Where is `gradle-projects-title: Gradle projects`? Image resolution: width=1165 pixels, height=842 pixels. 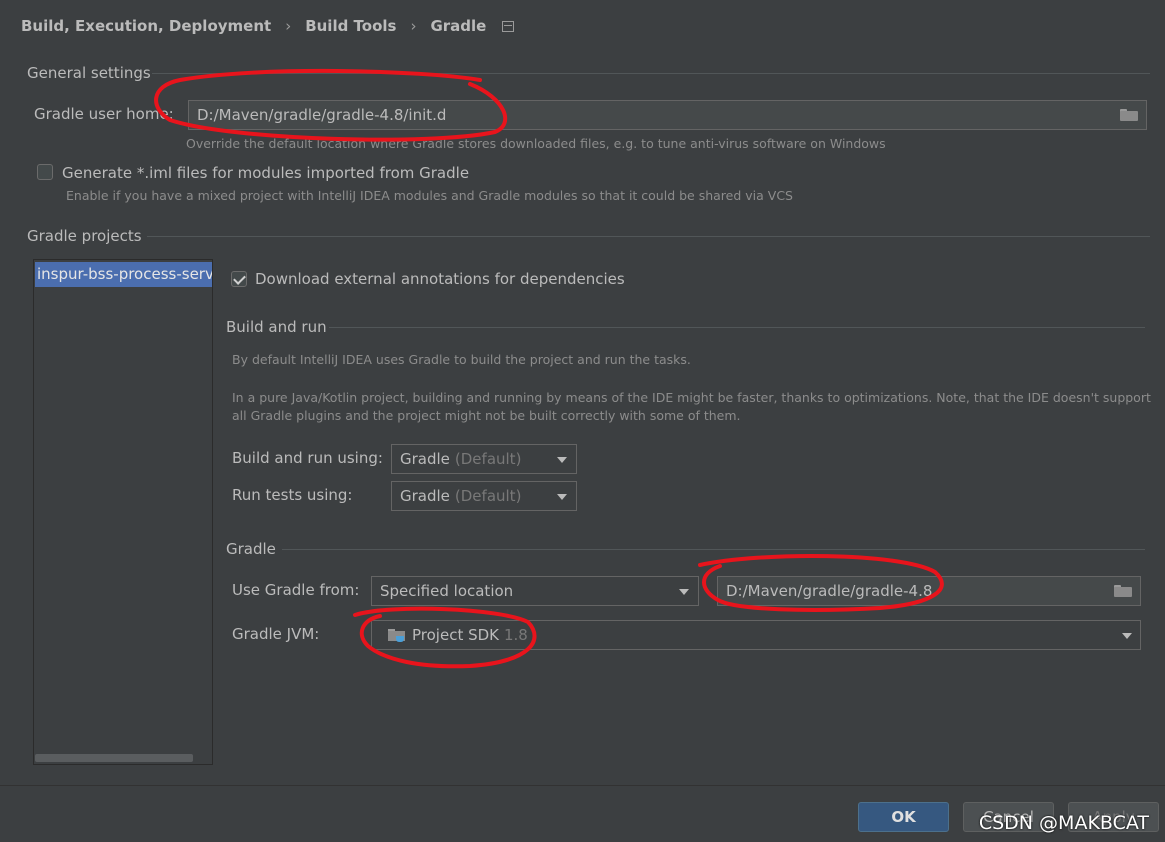 gradle-projects-title: Gradle projects is located at coordinates (84, 236).